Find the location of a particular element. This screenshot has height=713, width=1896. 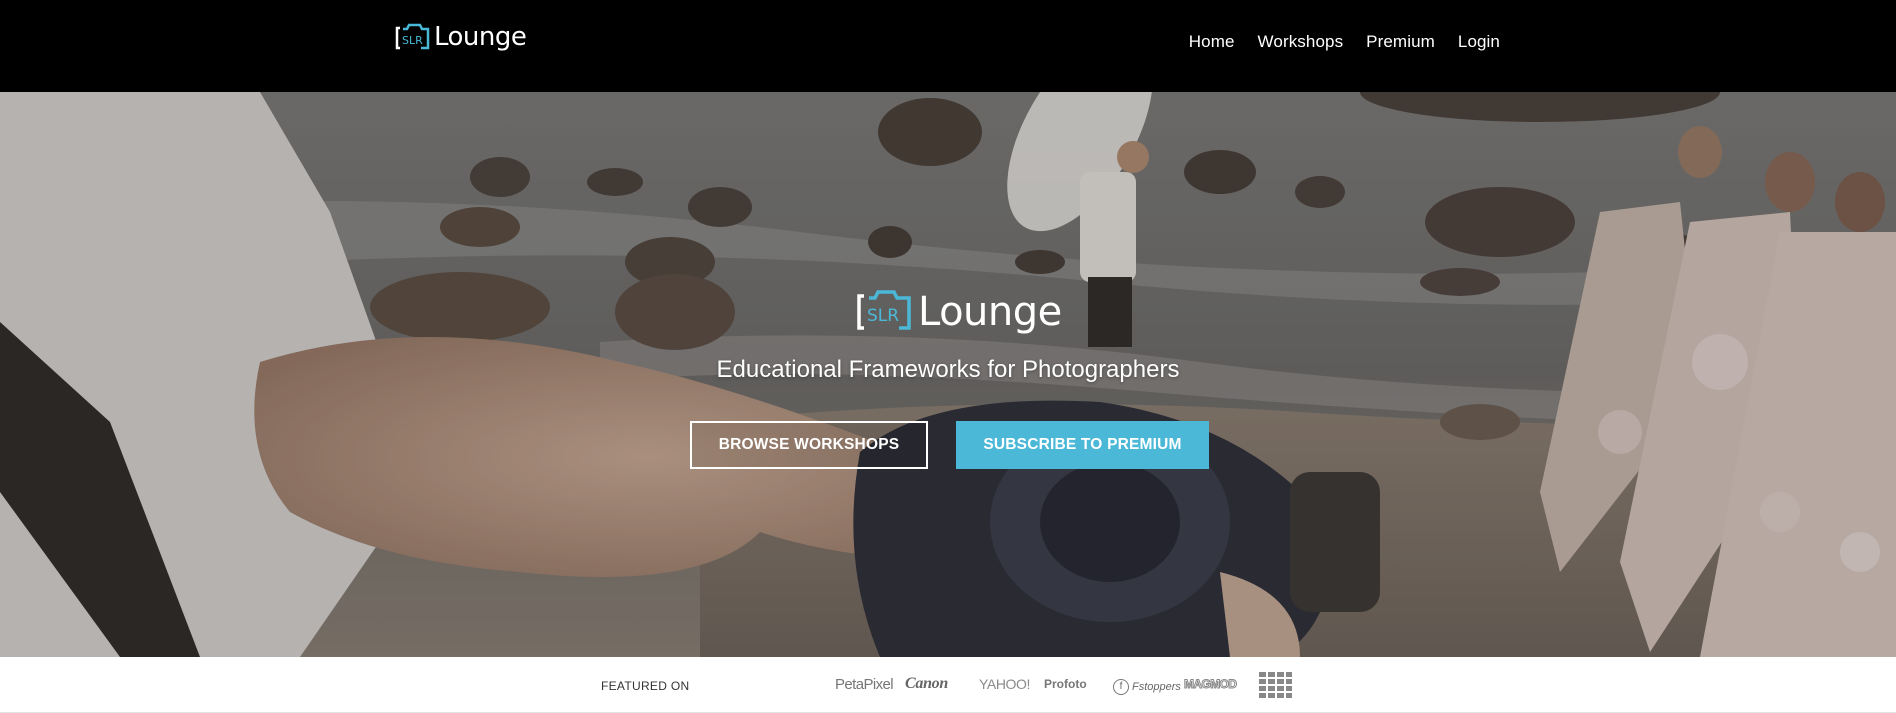

top-navigation-bar: SLR Lounge Home Workshops Premium Login is located at coordinates (948, 46).